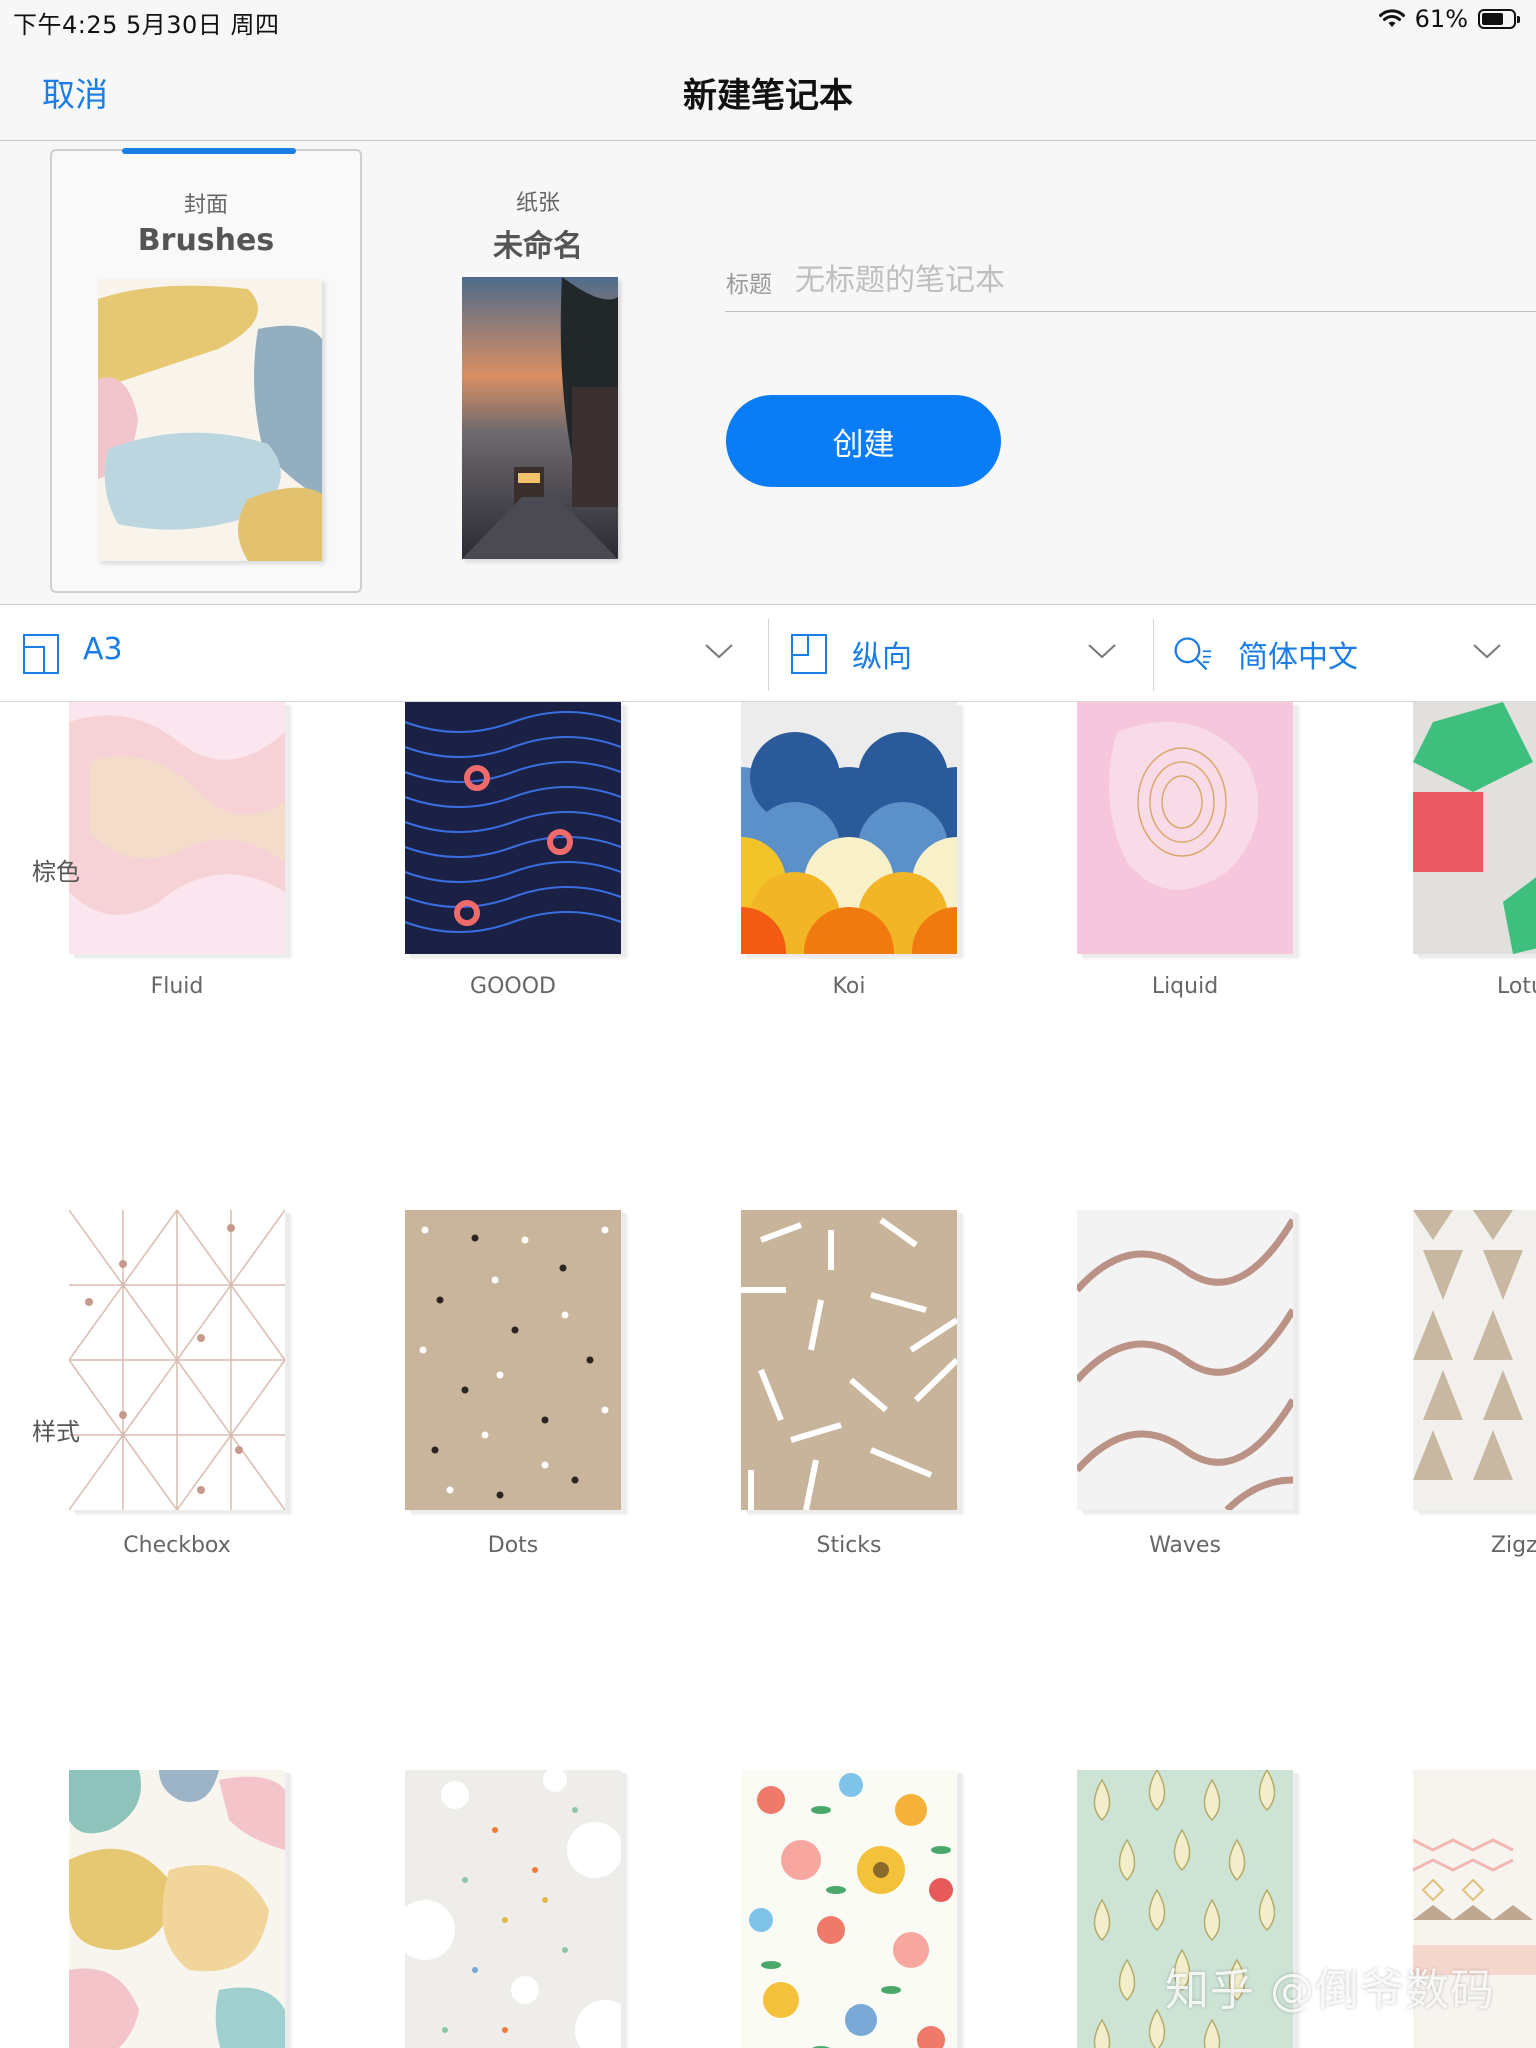 The height and width of the screenshot is (2048, 1536). Describe the element at coordinates (513, 1545) in the screenshot. I see `cover-name: Dots` at that location.